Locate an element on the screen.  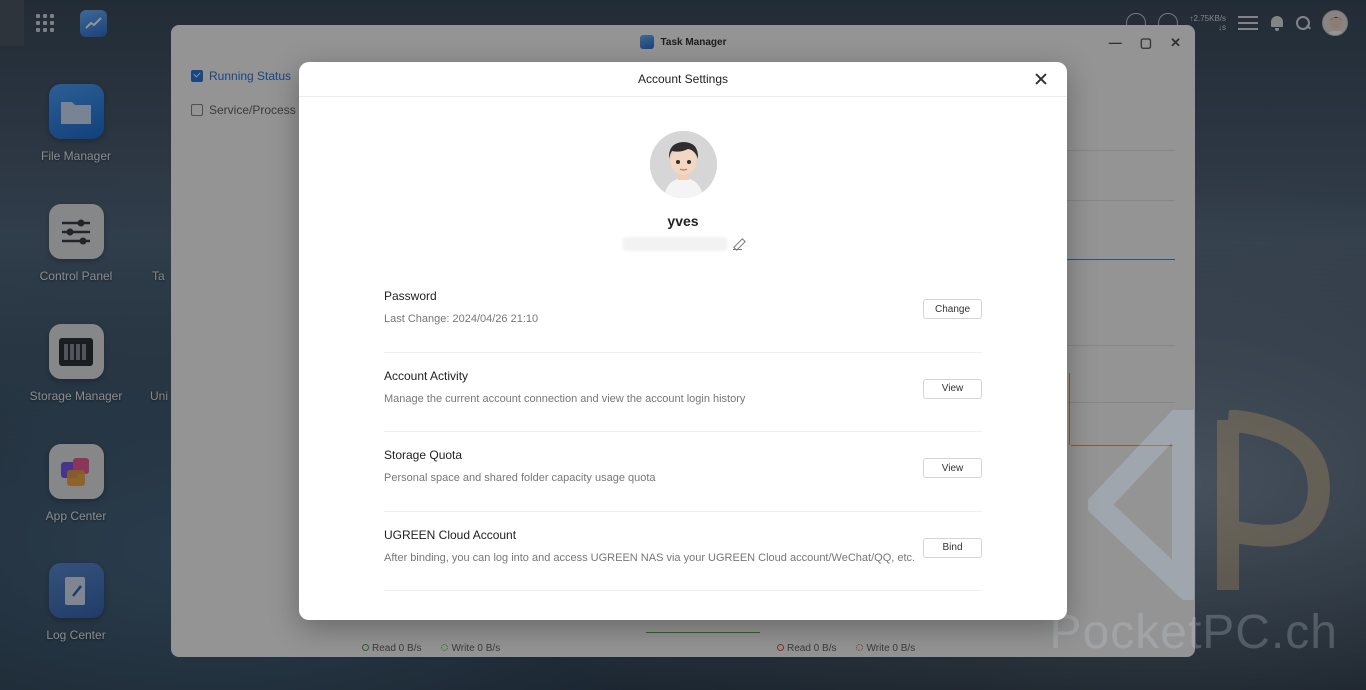
user-description-row is located at coordinates (683, 244).